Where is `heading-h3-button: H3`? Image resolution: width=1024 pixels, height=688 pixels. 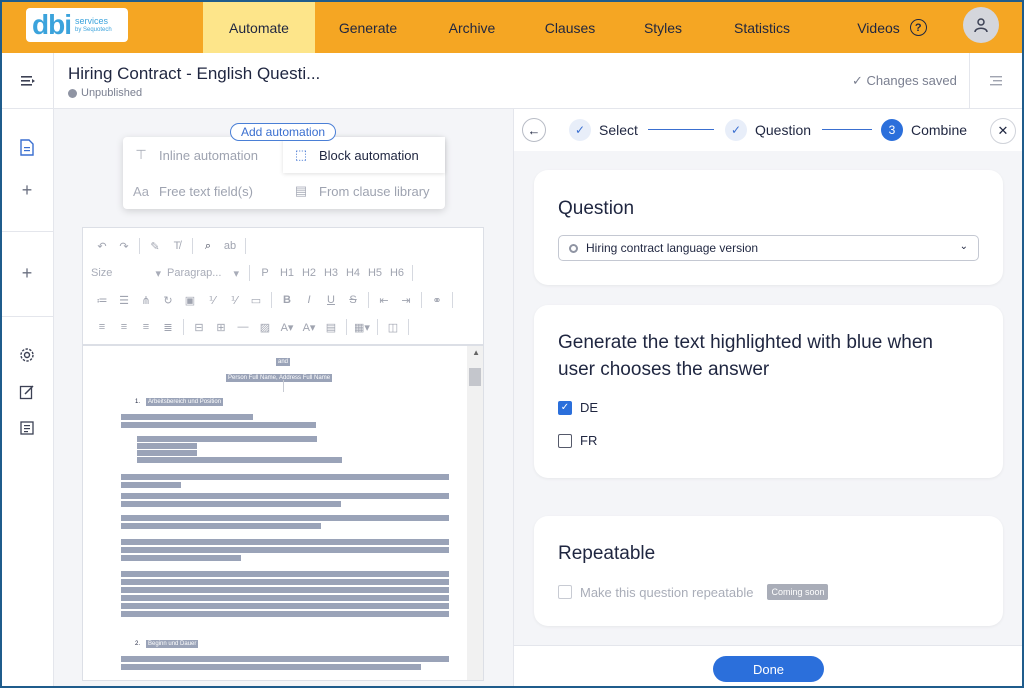 heading-h3-button: H3 is located at coordinates (331, 273).